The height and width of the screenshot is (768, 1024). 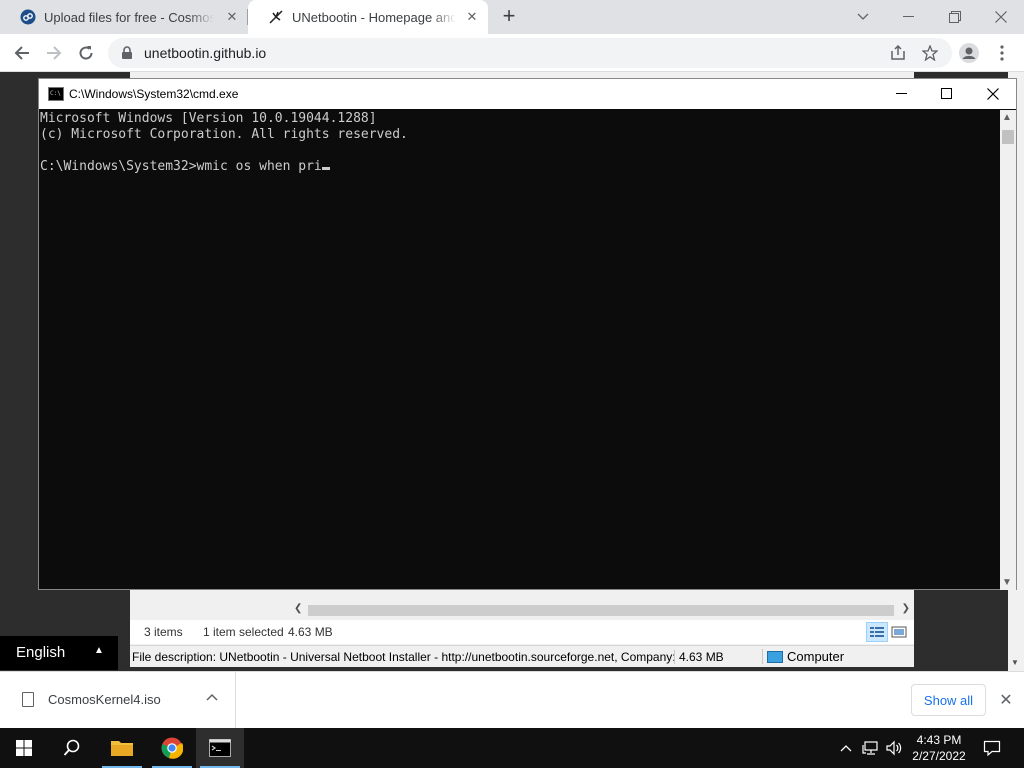 I want to click on unetbootin-favicon-icon, so click(x=276, y=17).